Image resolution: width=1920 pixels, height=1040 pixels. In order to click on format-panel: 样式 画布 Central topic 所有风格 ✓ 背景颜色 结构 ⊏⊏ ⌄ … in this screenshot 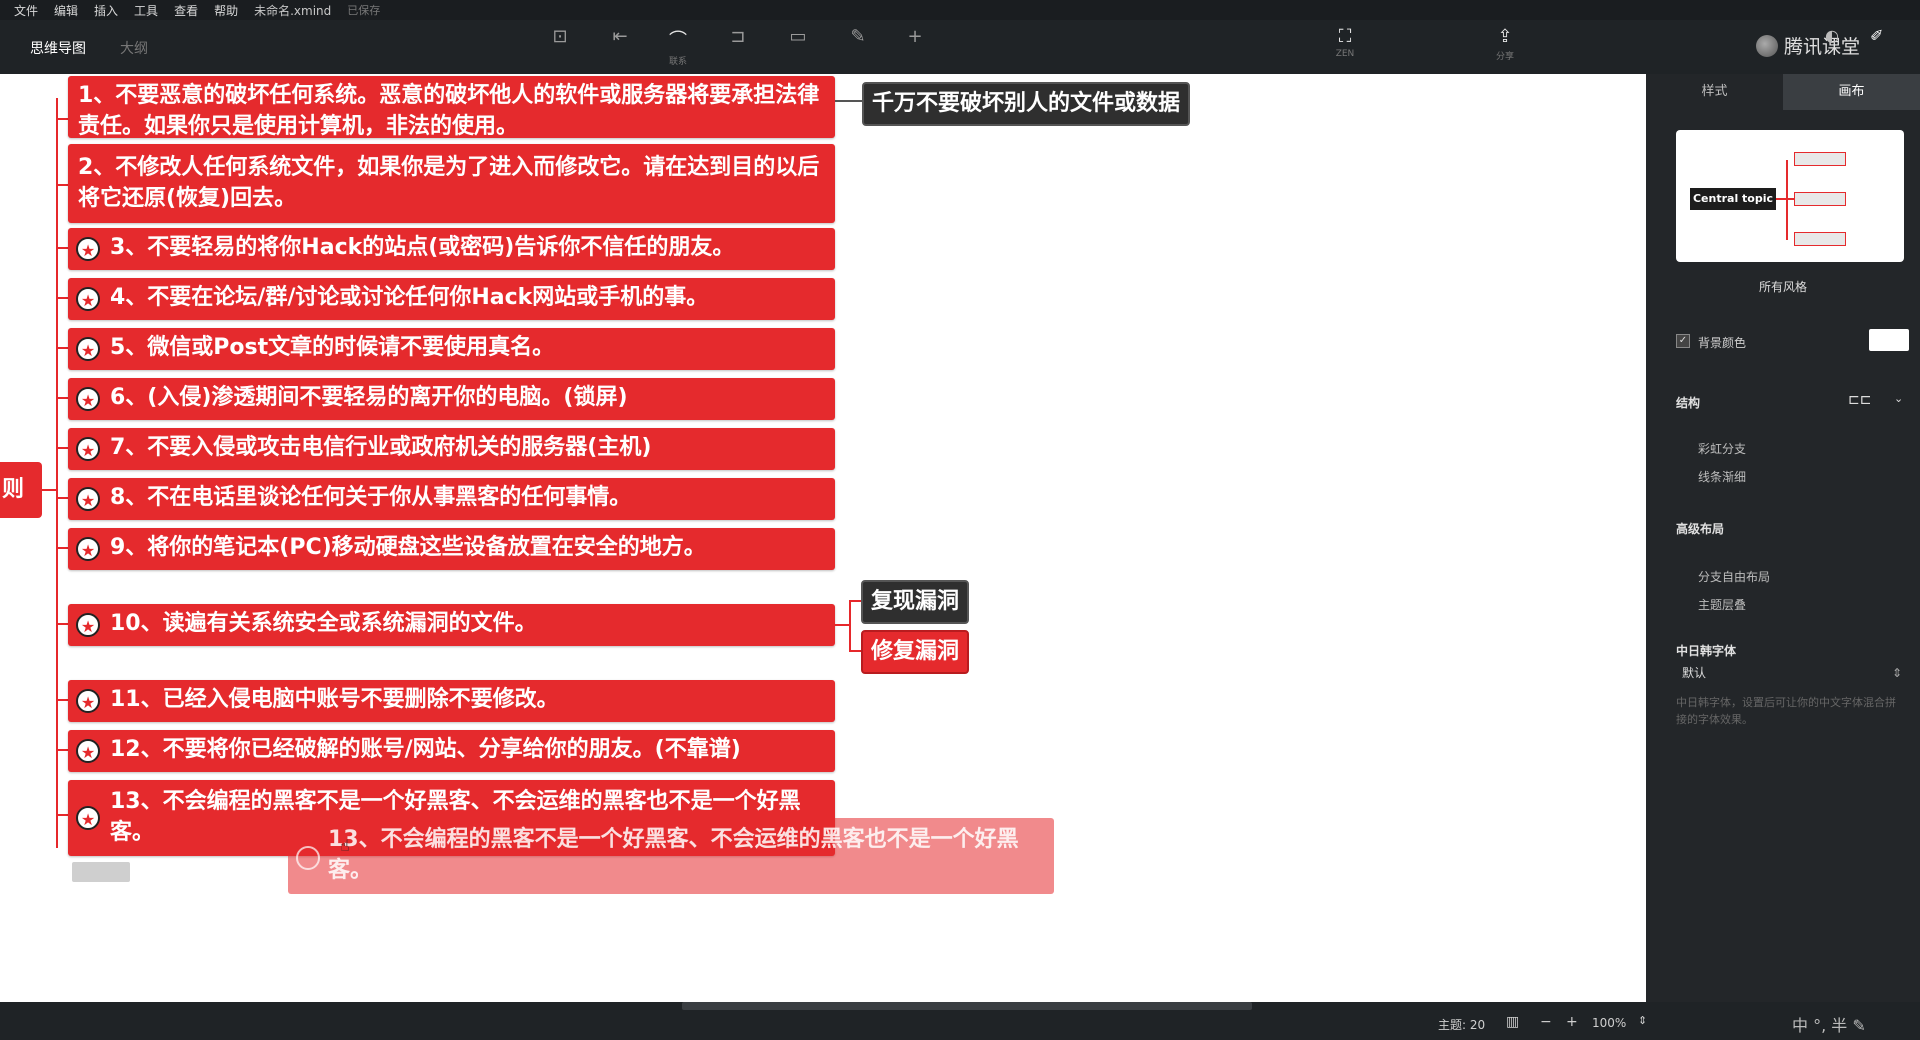, I will do `click(1783, 538)`.